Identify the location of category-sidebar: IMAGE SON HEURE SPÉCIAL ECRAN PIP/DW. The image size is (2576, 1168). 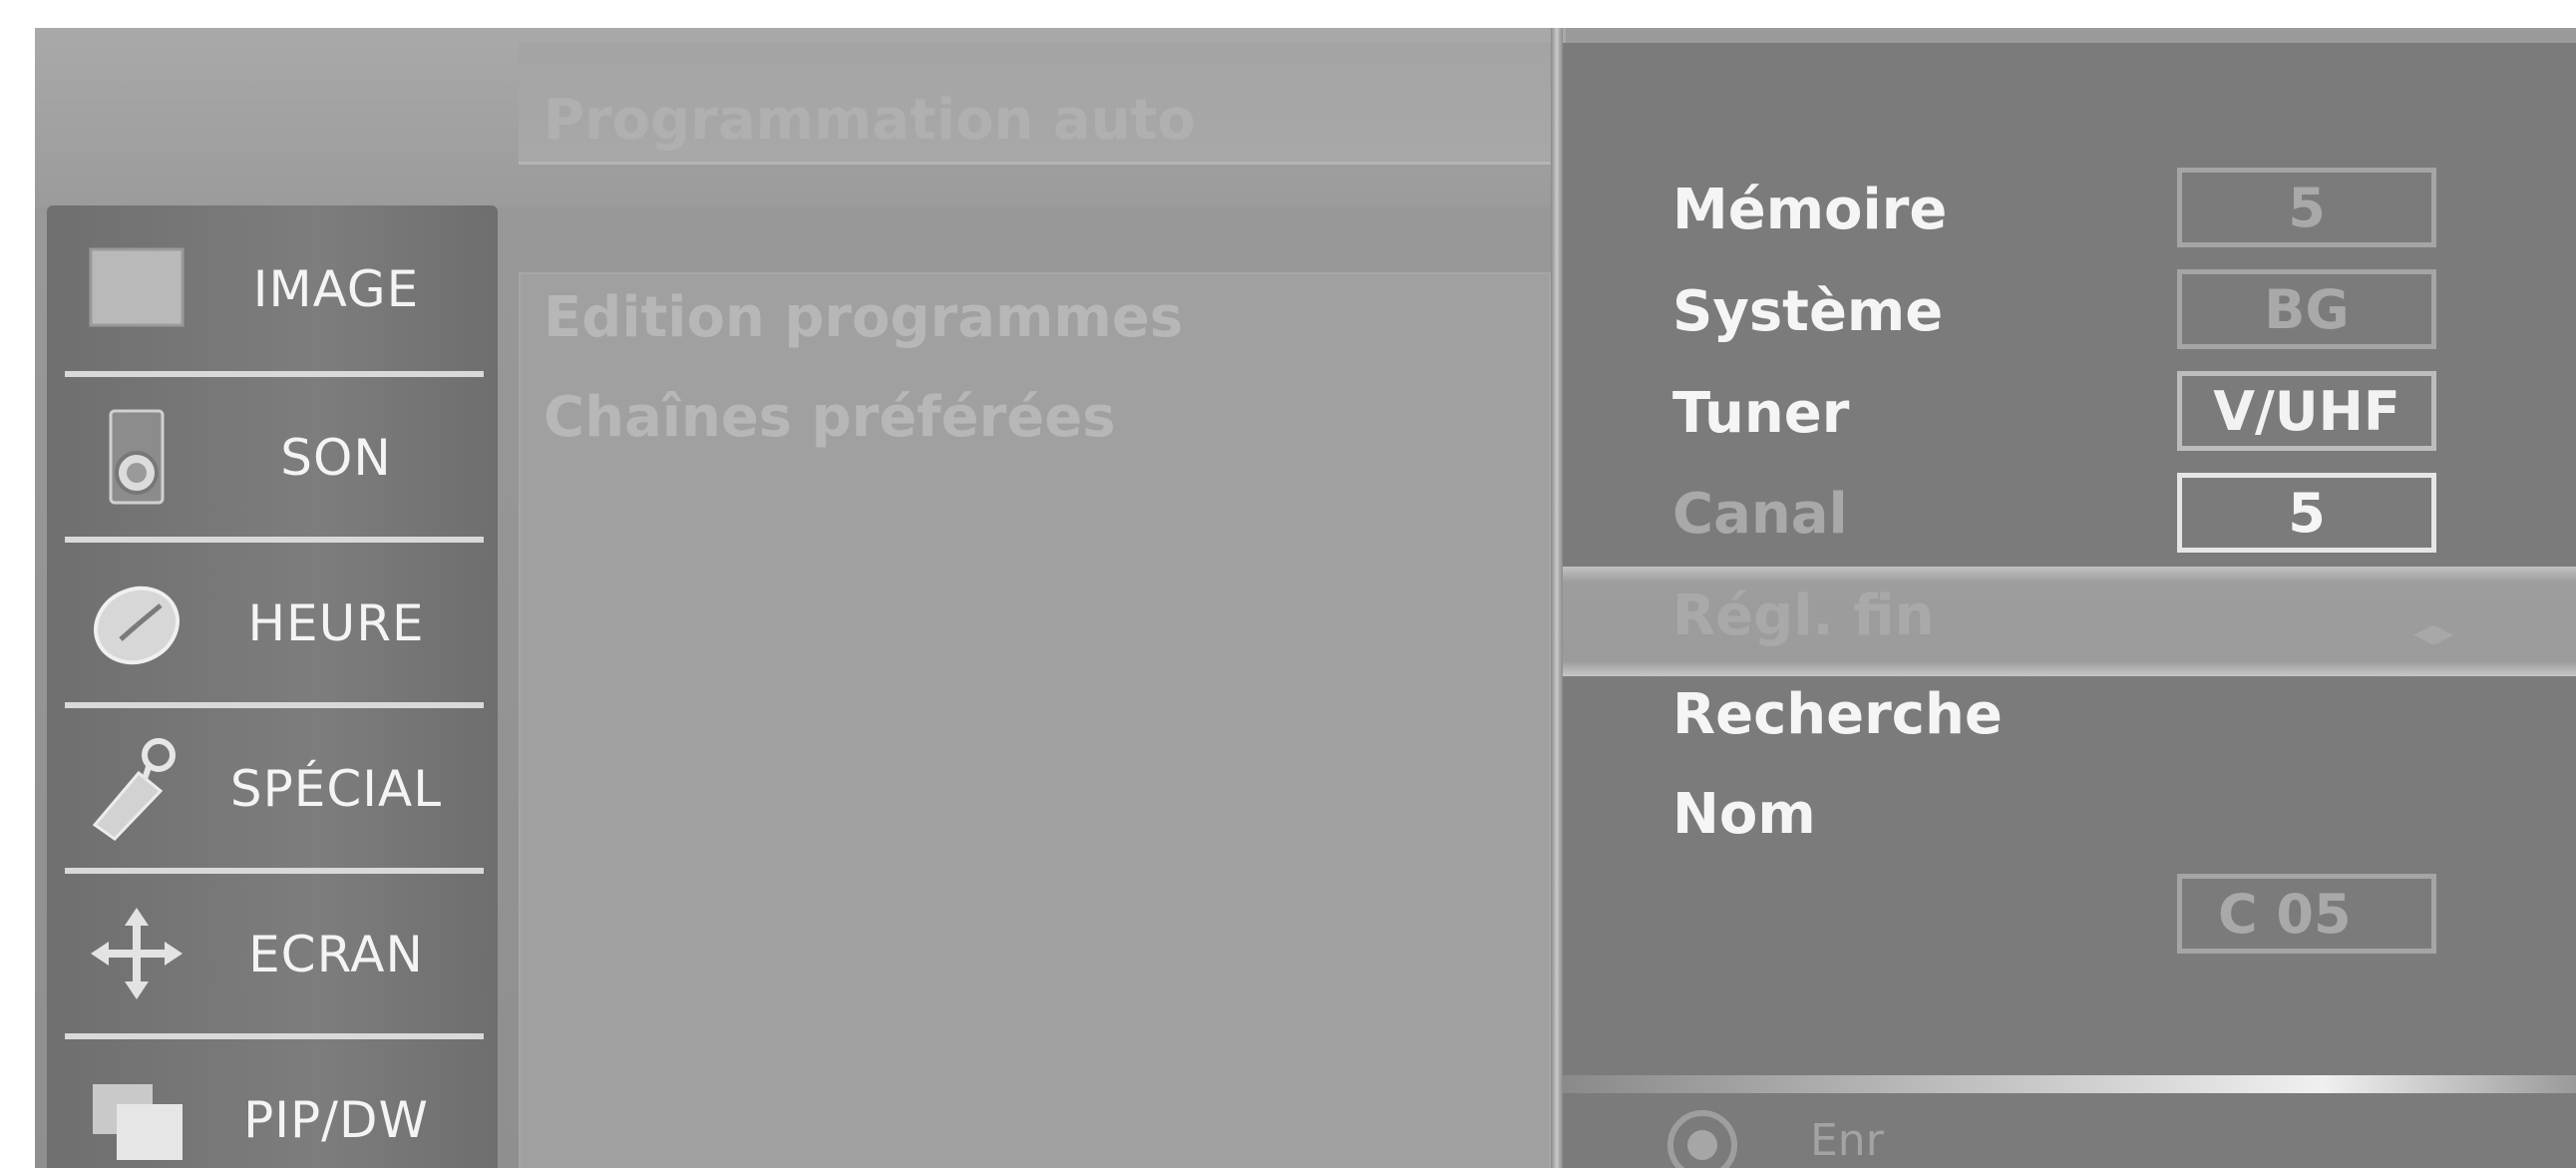
(272, 686).